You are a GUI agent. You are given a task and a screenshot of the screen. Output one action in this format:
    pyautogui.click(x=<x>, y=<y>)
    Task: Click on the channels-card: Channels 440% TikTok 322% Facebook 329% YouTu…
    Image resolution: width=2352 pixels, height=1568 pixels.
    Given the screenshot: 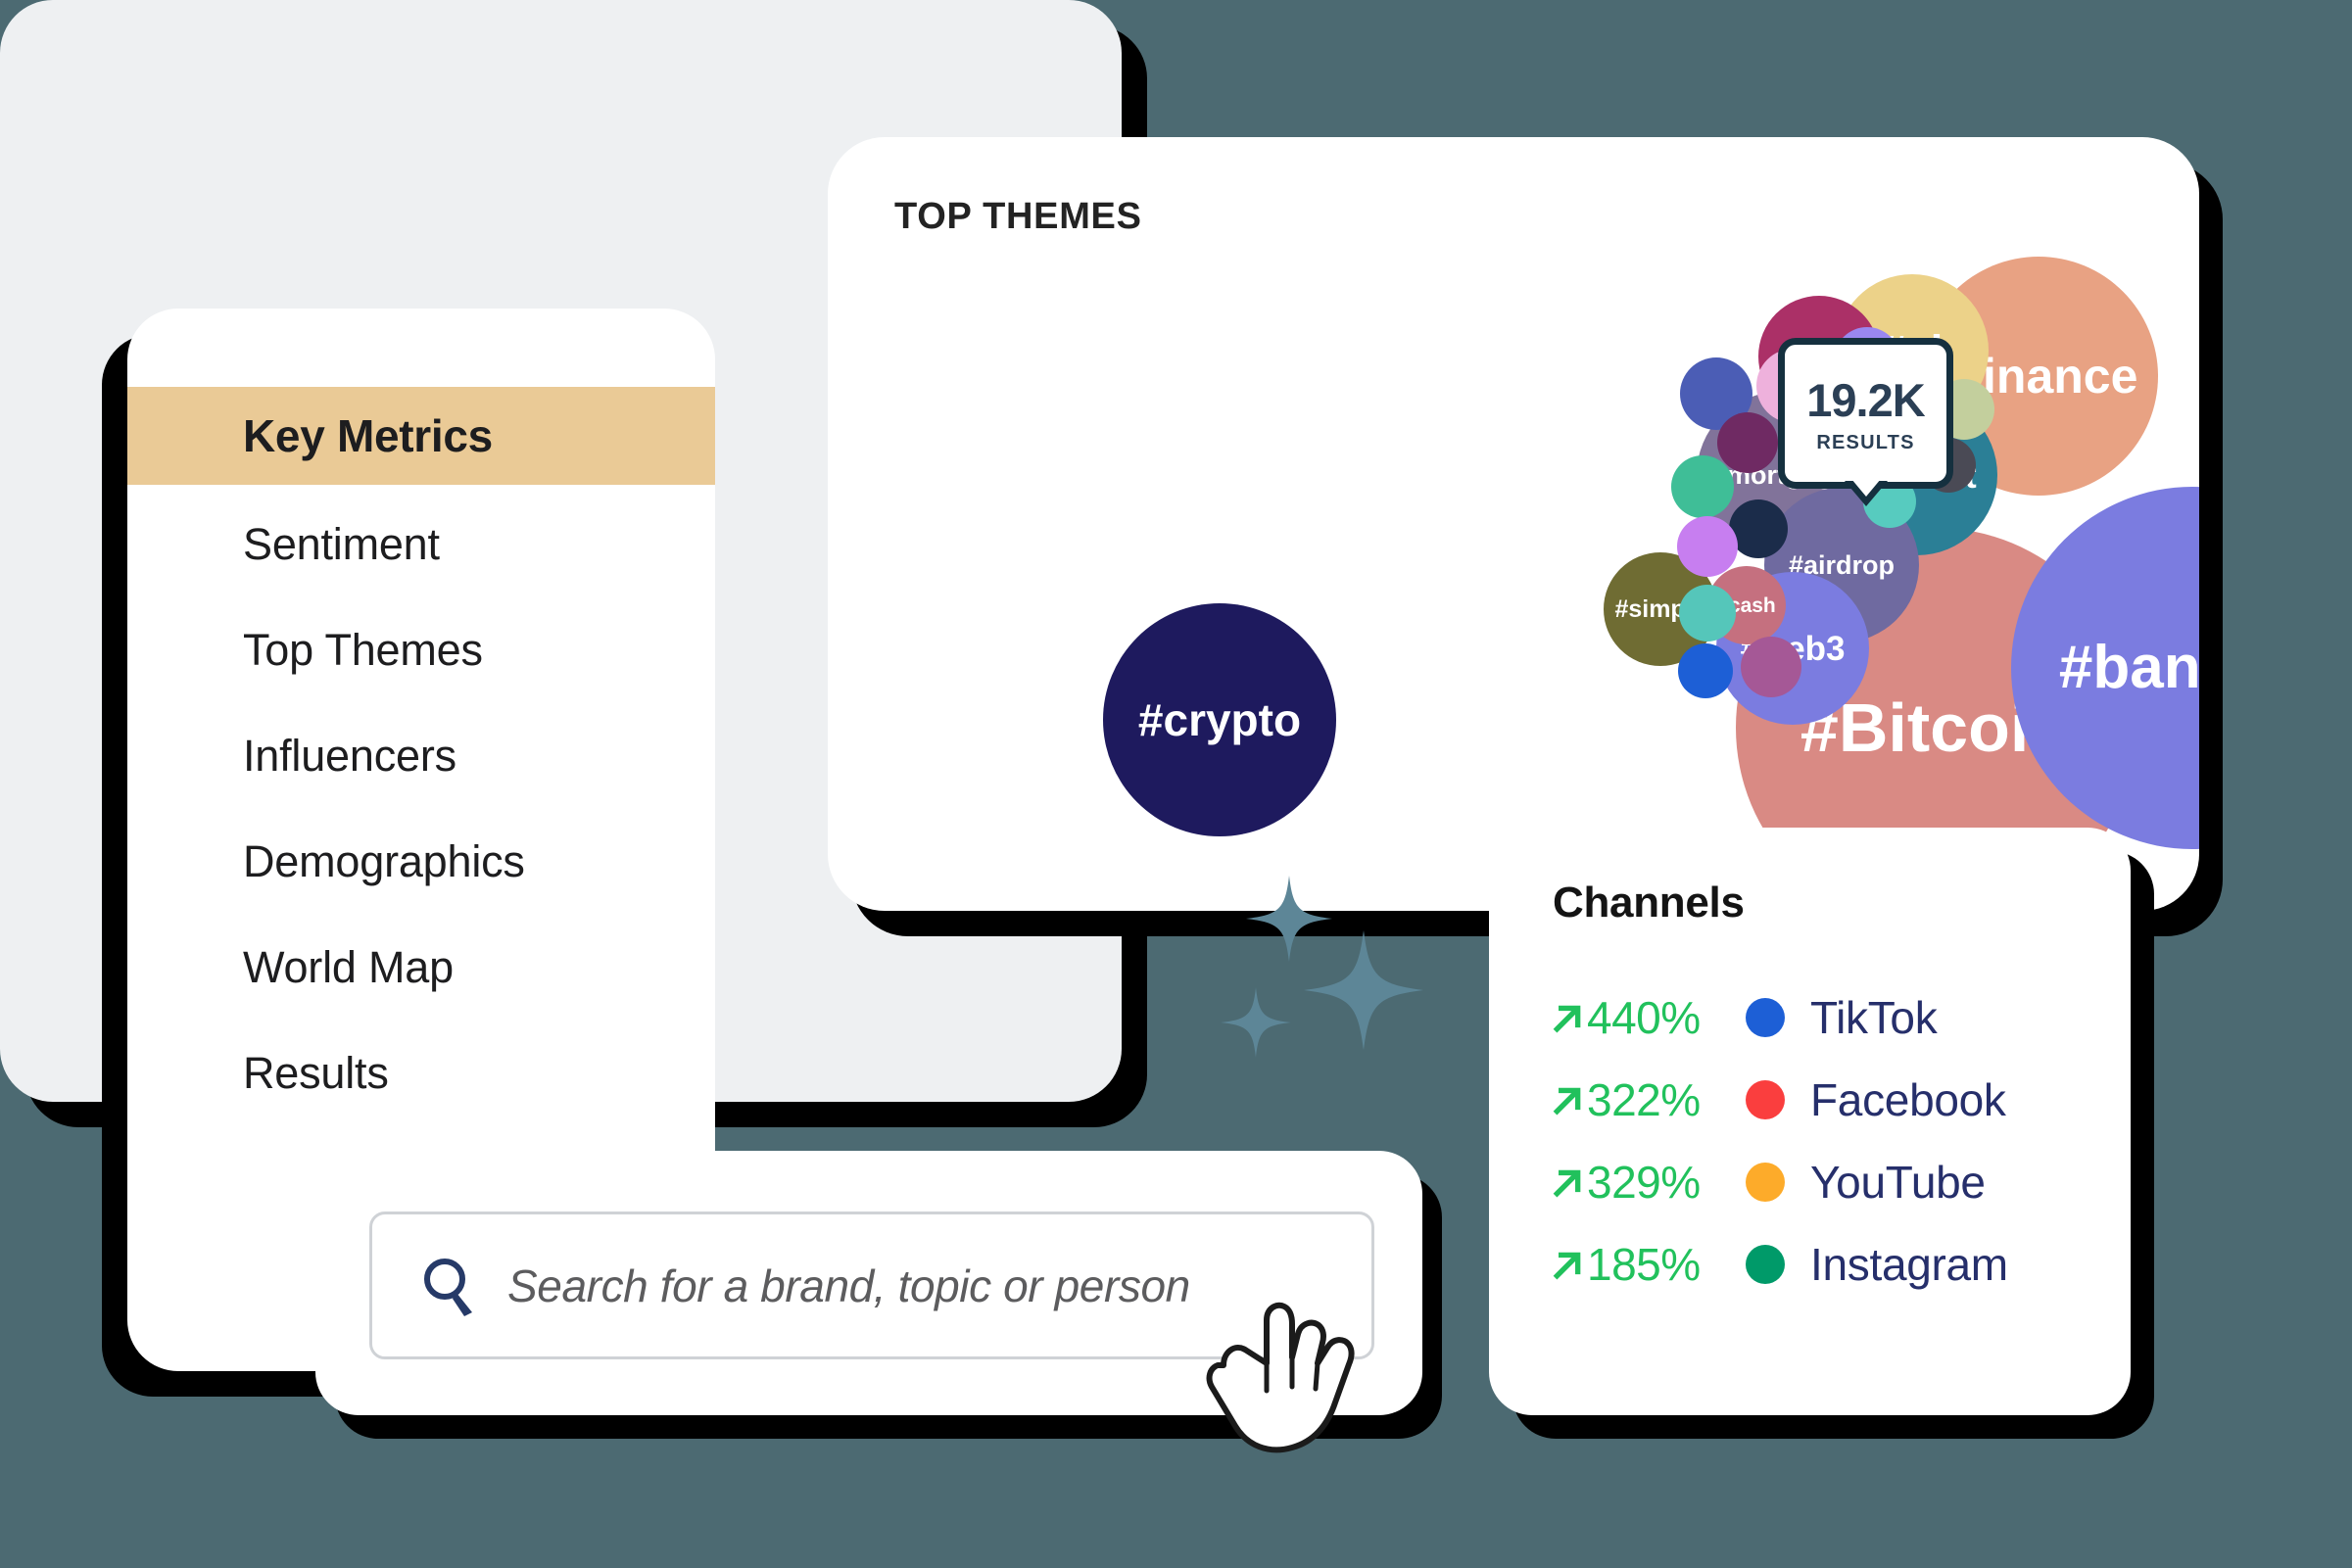 What is the action you would take?
    pyautogui.click(x=1810, y=1122)
    